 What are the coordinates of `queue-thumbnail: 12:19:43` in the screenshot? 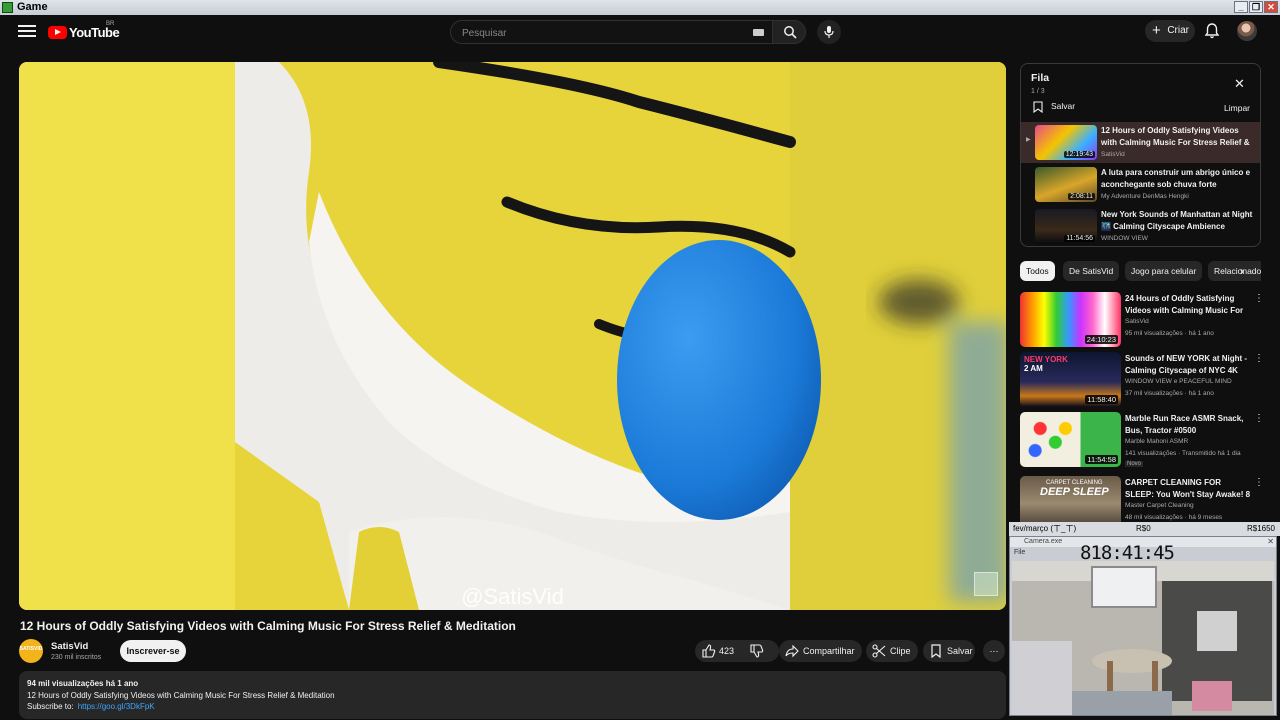 It's located at (1066, 142).